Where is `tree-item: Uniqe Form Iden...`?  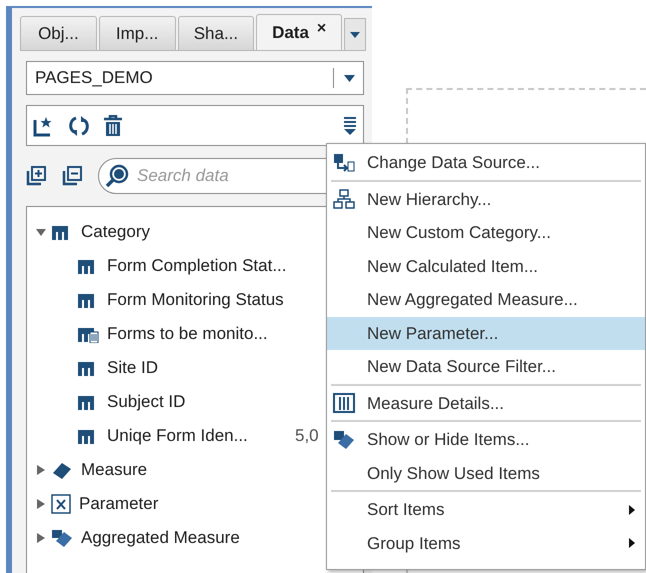
tree-item: Uniqe Form Iden... is located at coordinates (197, 436).